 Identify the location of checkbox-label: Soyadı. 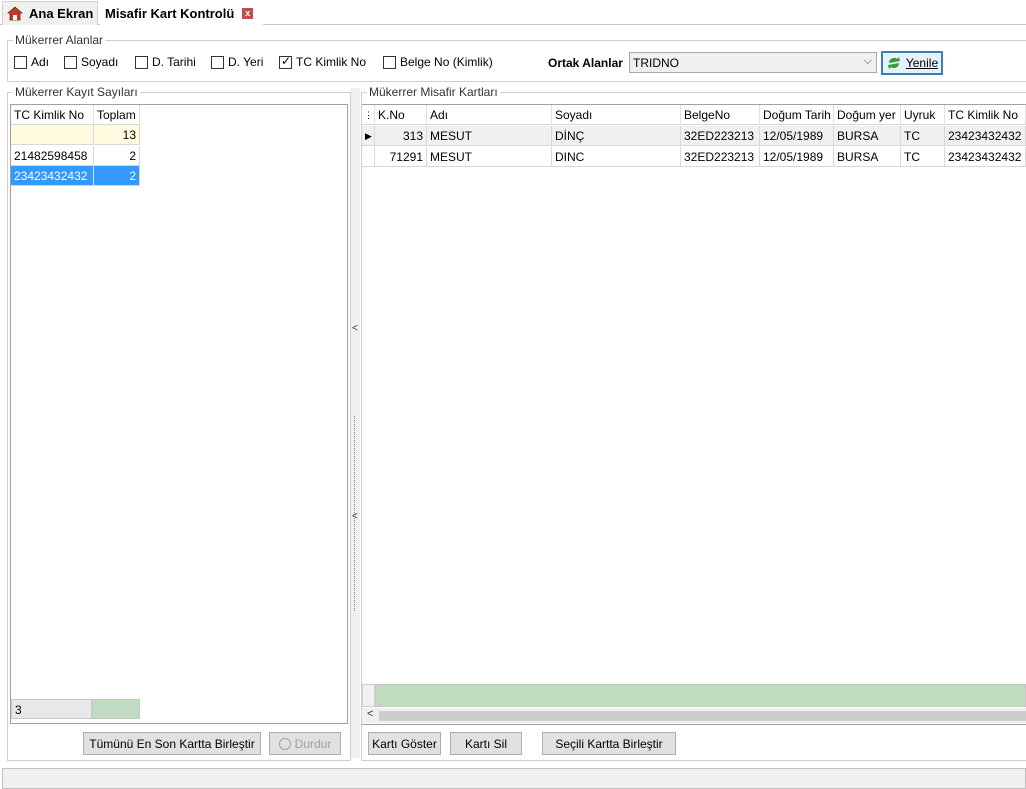
(100, 62).